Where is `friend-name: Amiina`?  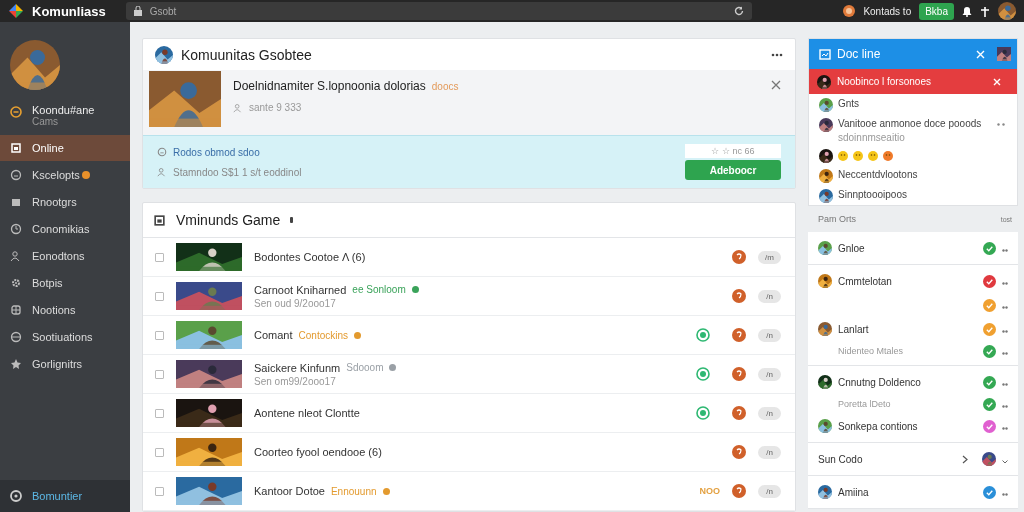
friend-name: Amiina is located at coordinates (853, 492).